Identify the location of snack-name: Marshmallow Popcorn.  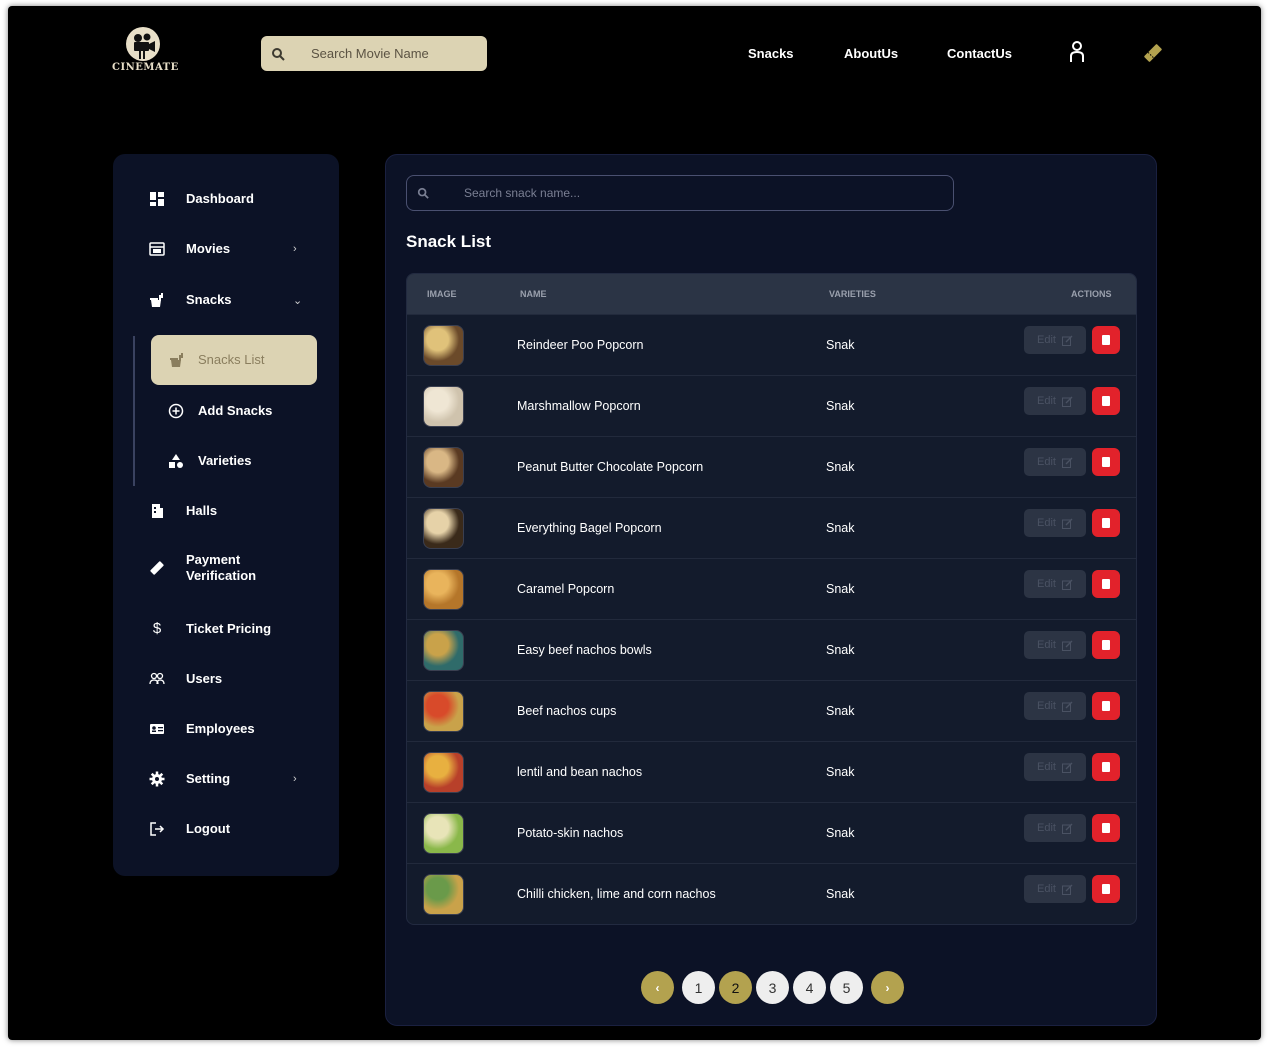
(579, 406).